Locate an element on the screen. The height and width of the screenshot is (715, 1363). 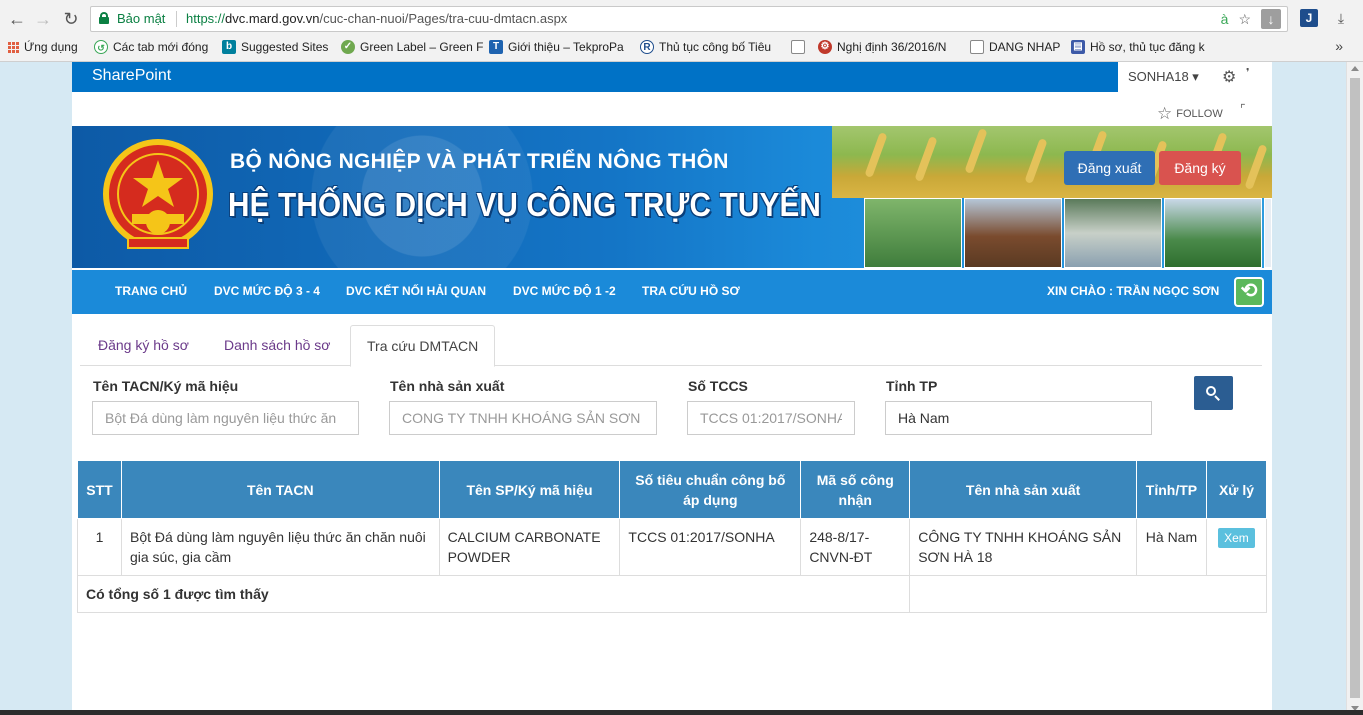
tab-profile-list: Danh sách hồ sơ is located at coordinates (277, 345).